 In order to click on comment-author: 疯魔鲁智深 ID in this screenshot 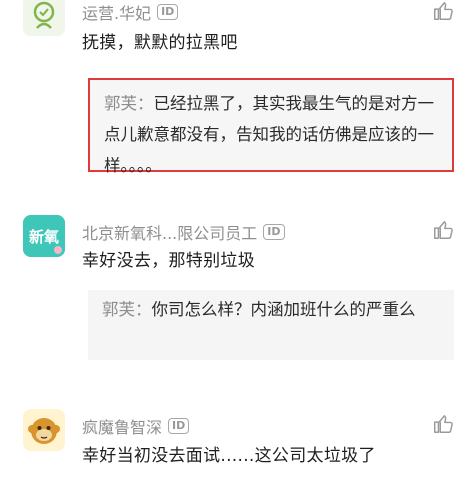, I will do `click(136, 426)`.